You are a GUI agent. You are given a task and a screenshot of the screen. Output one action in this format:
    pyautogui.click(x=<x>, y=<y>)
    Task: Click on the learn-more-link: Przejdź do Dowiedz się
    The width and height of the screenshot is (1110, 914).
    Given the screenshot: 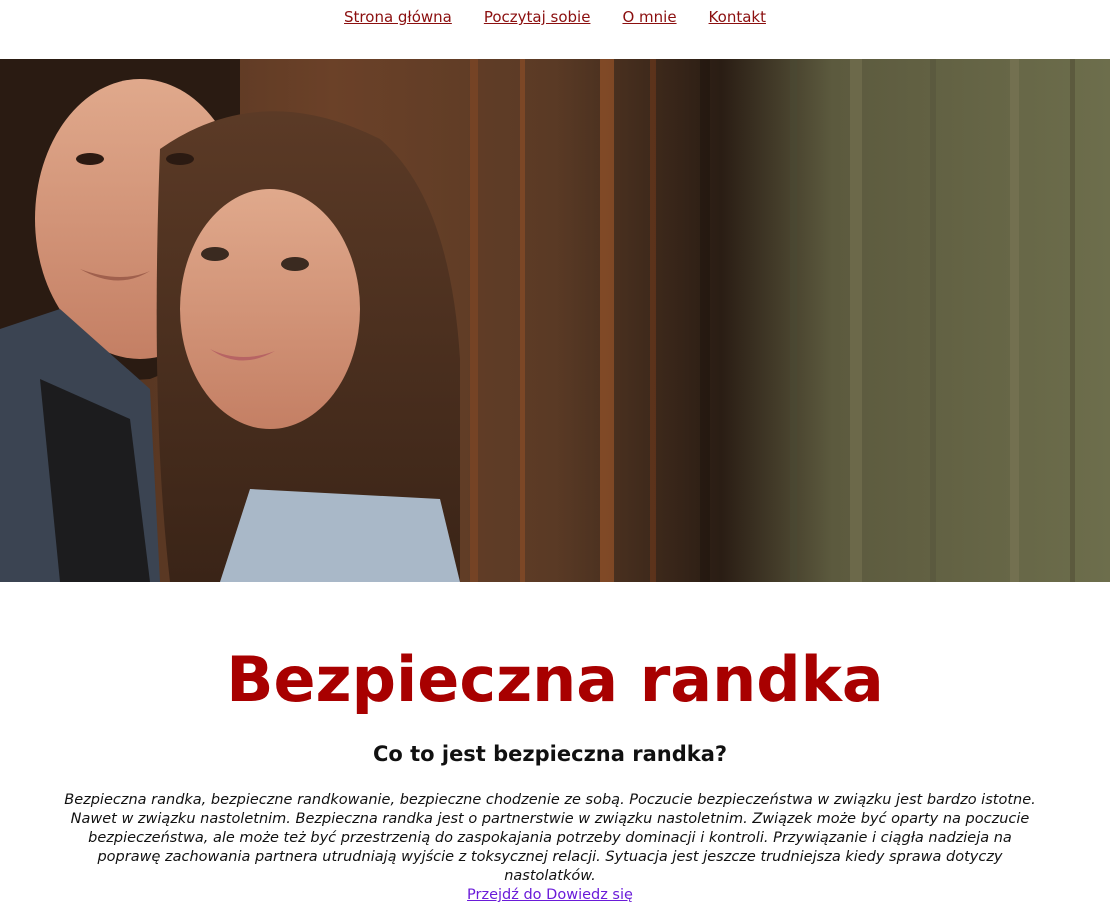 What is the action you would take?
    pyautogui.click(x=550, y=895)
    